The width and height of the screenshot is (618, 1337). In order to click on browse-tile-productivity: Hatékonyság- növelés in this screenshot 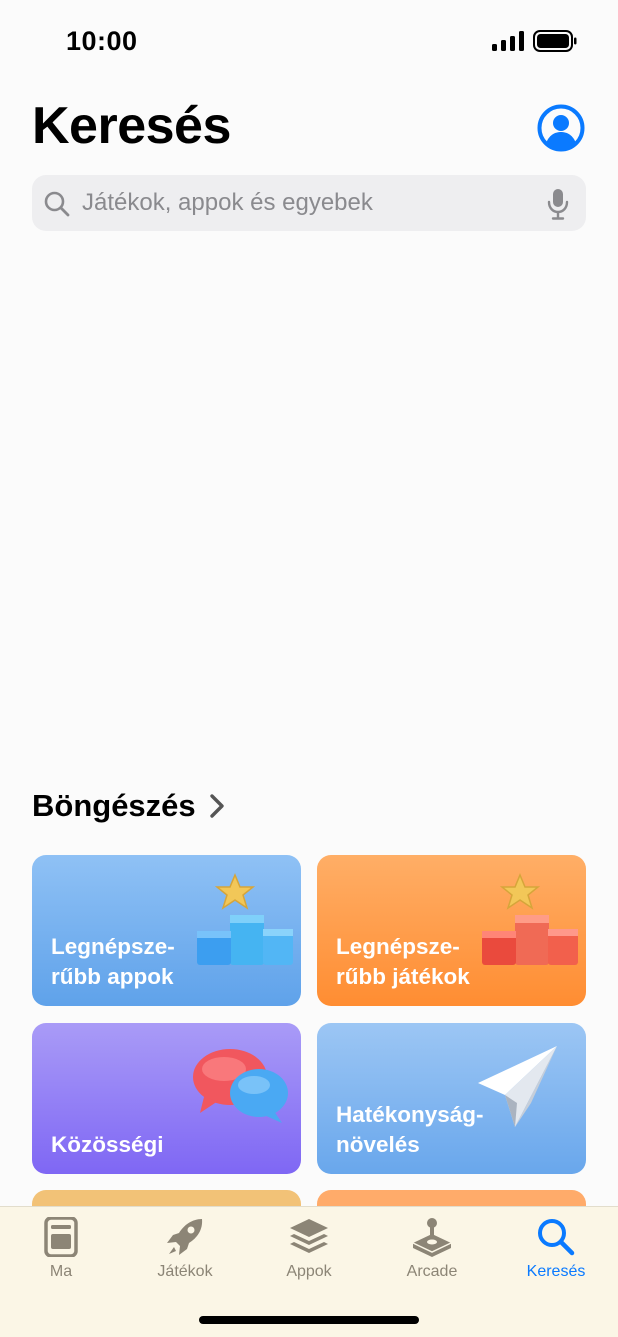, I will do `click(451, 1098)`.